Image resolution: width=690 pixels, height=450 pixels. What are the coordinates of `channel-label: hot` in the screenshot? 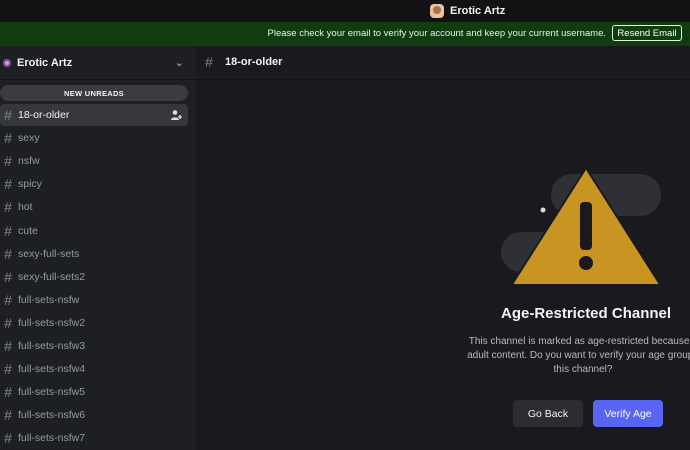 It's located at (25, 207).